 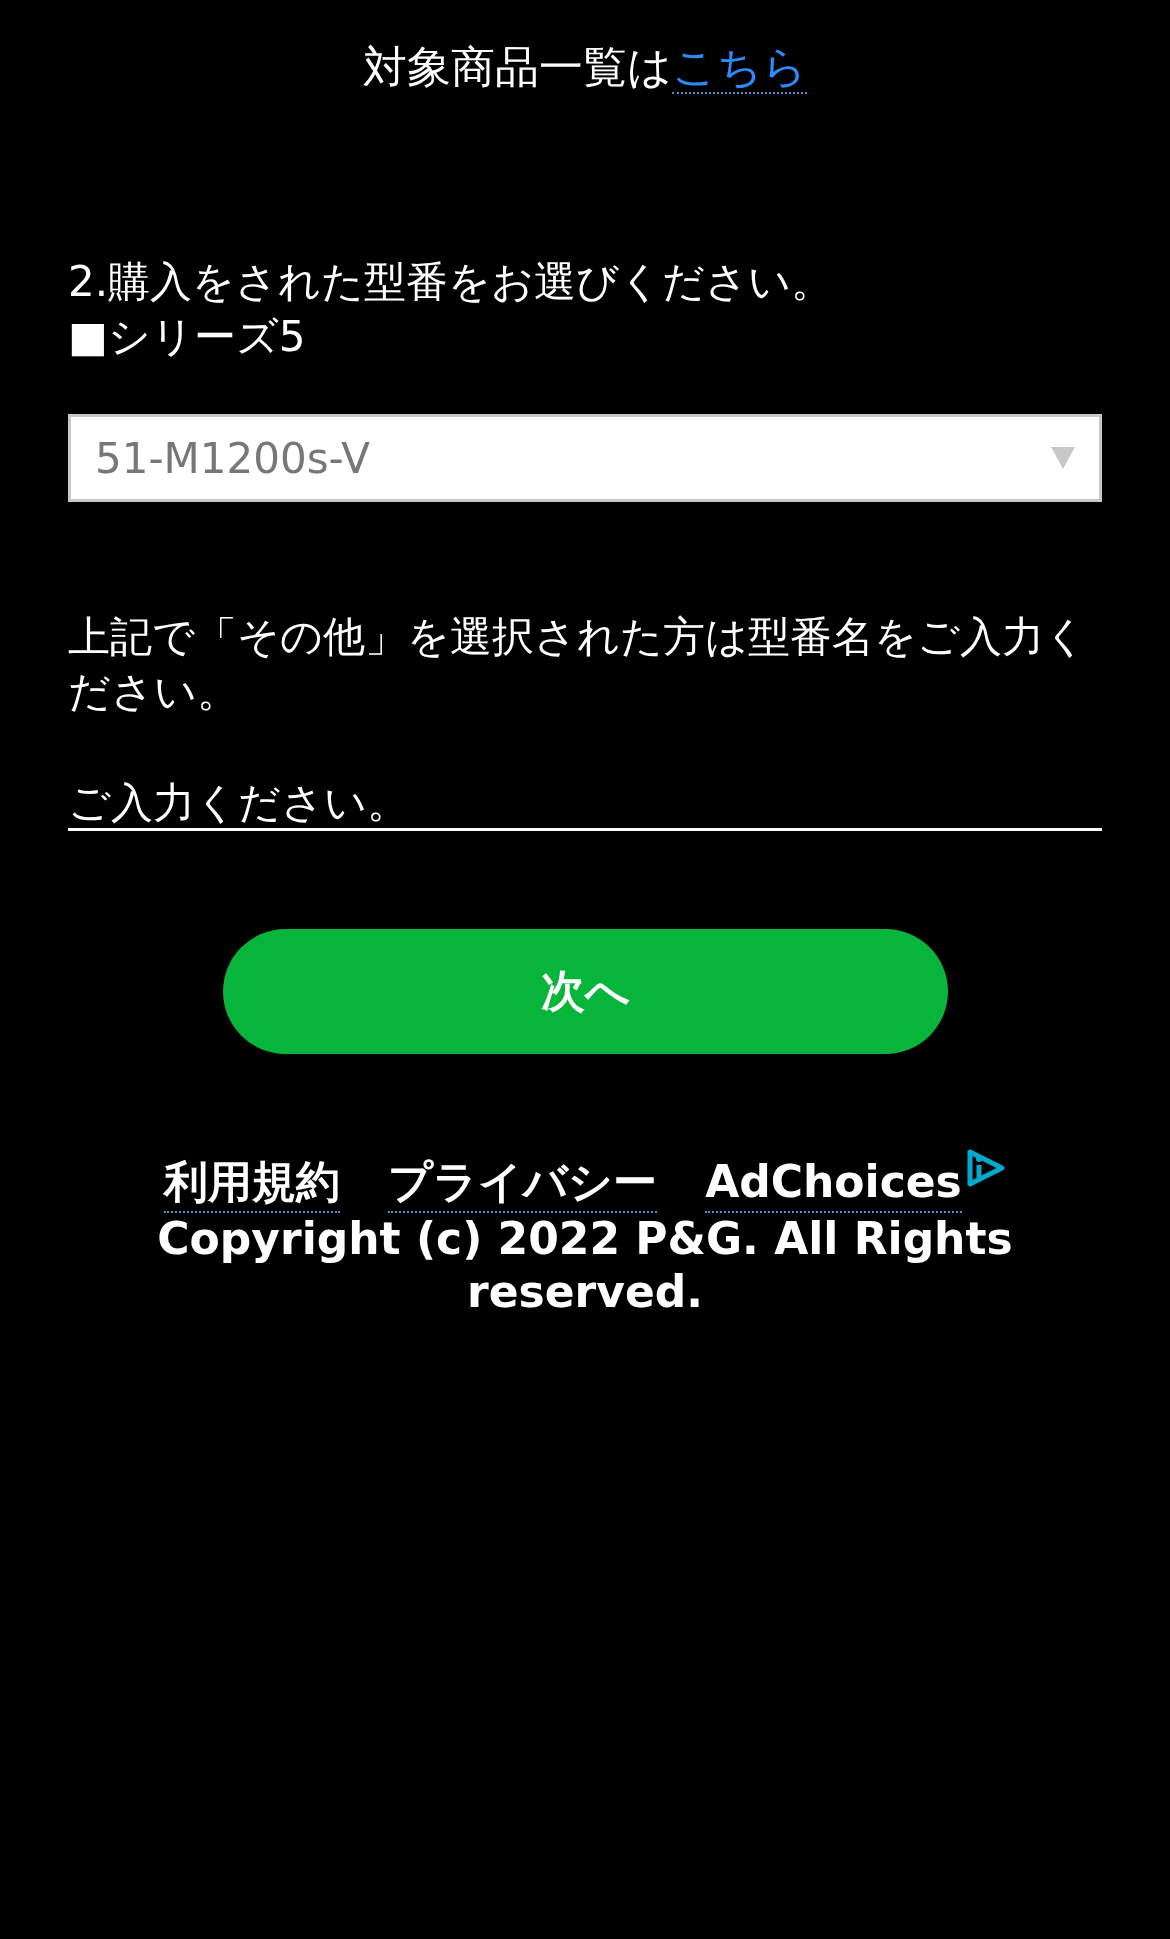 I want to click on instruction-text: 上記で「その他」を選択された方は型番名をご入力ください。, so click(x=578, y=664).